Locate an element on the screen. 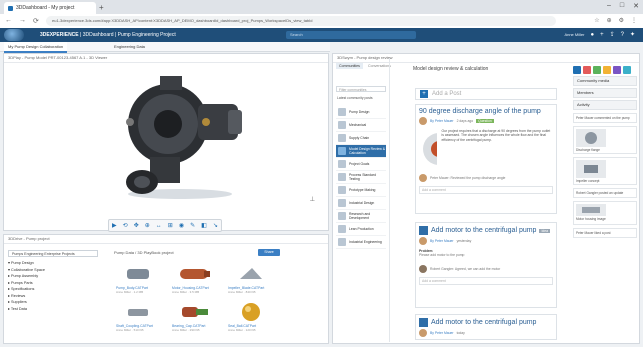 The width and height of the screenshot is (643, 347). media-card: Impeller concept is located at coordinates (605, 171).